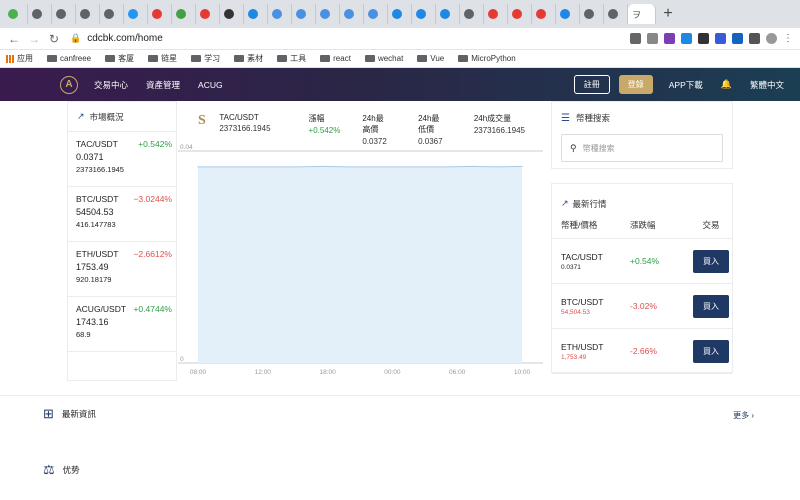 This screenshot has height=500, width=800. What do you see at coordinates (686, 85) in the screenshot?
I see `app-download-link: APP下載` at bounding box center [686, 85].